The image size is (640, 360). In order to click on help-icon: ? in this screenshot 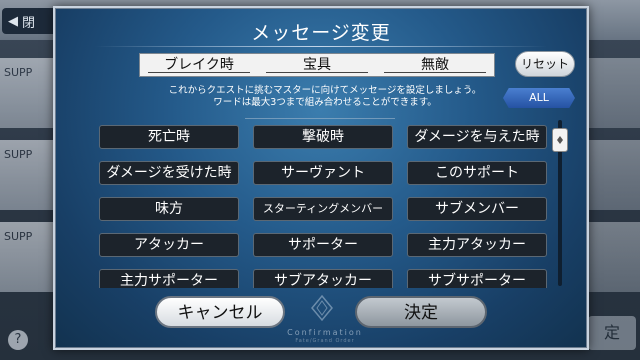, I will do `click(18, 340)`.